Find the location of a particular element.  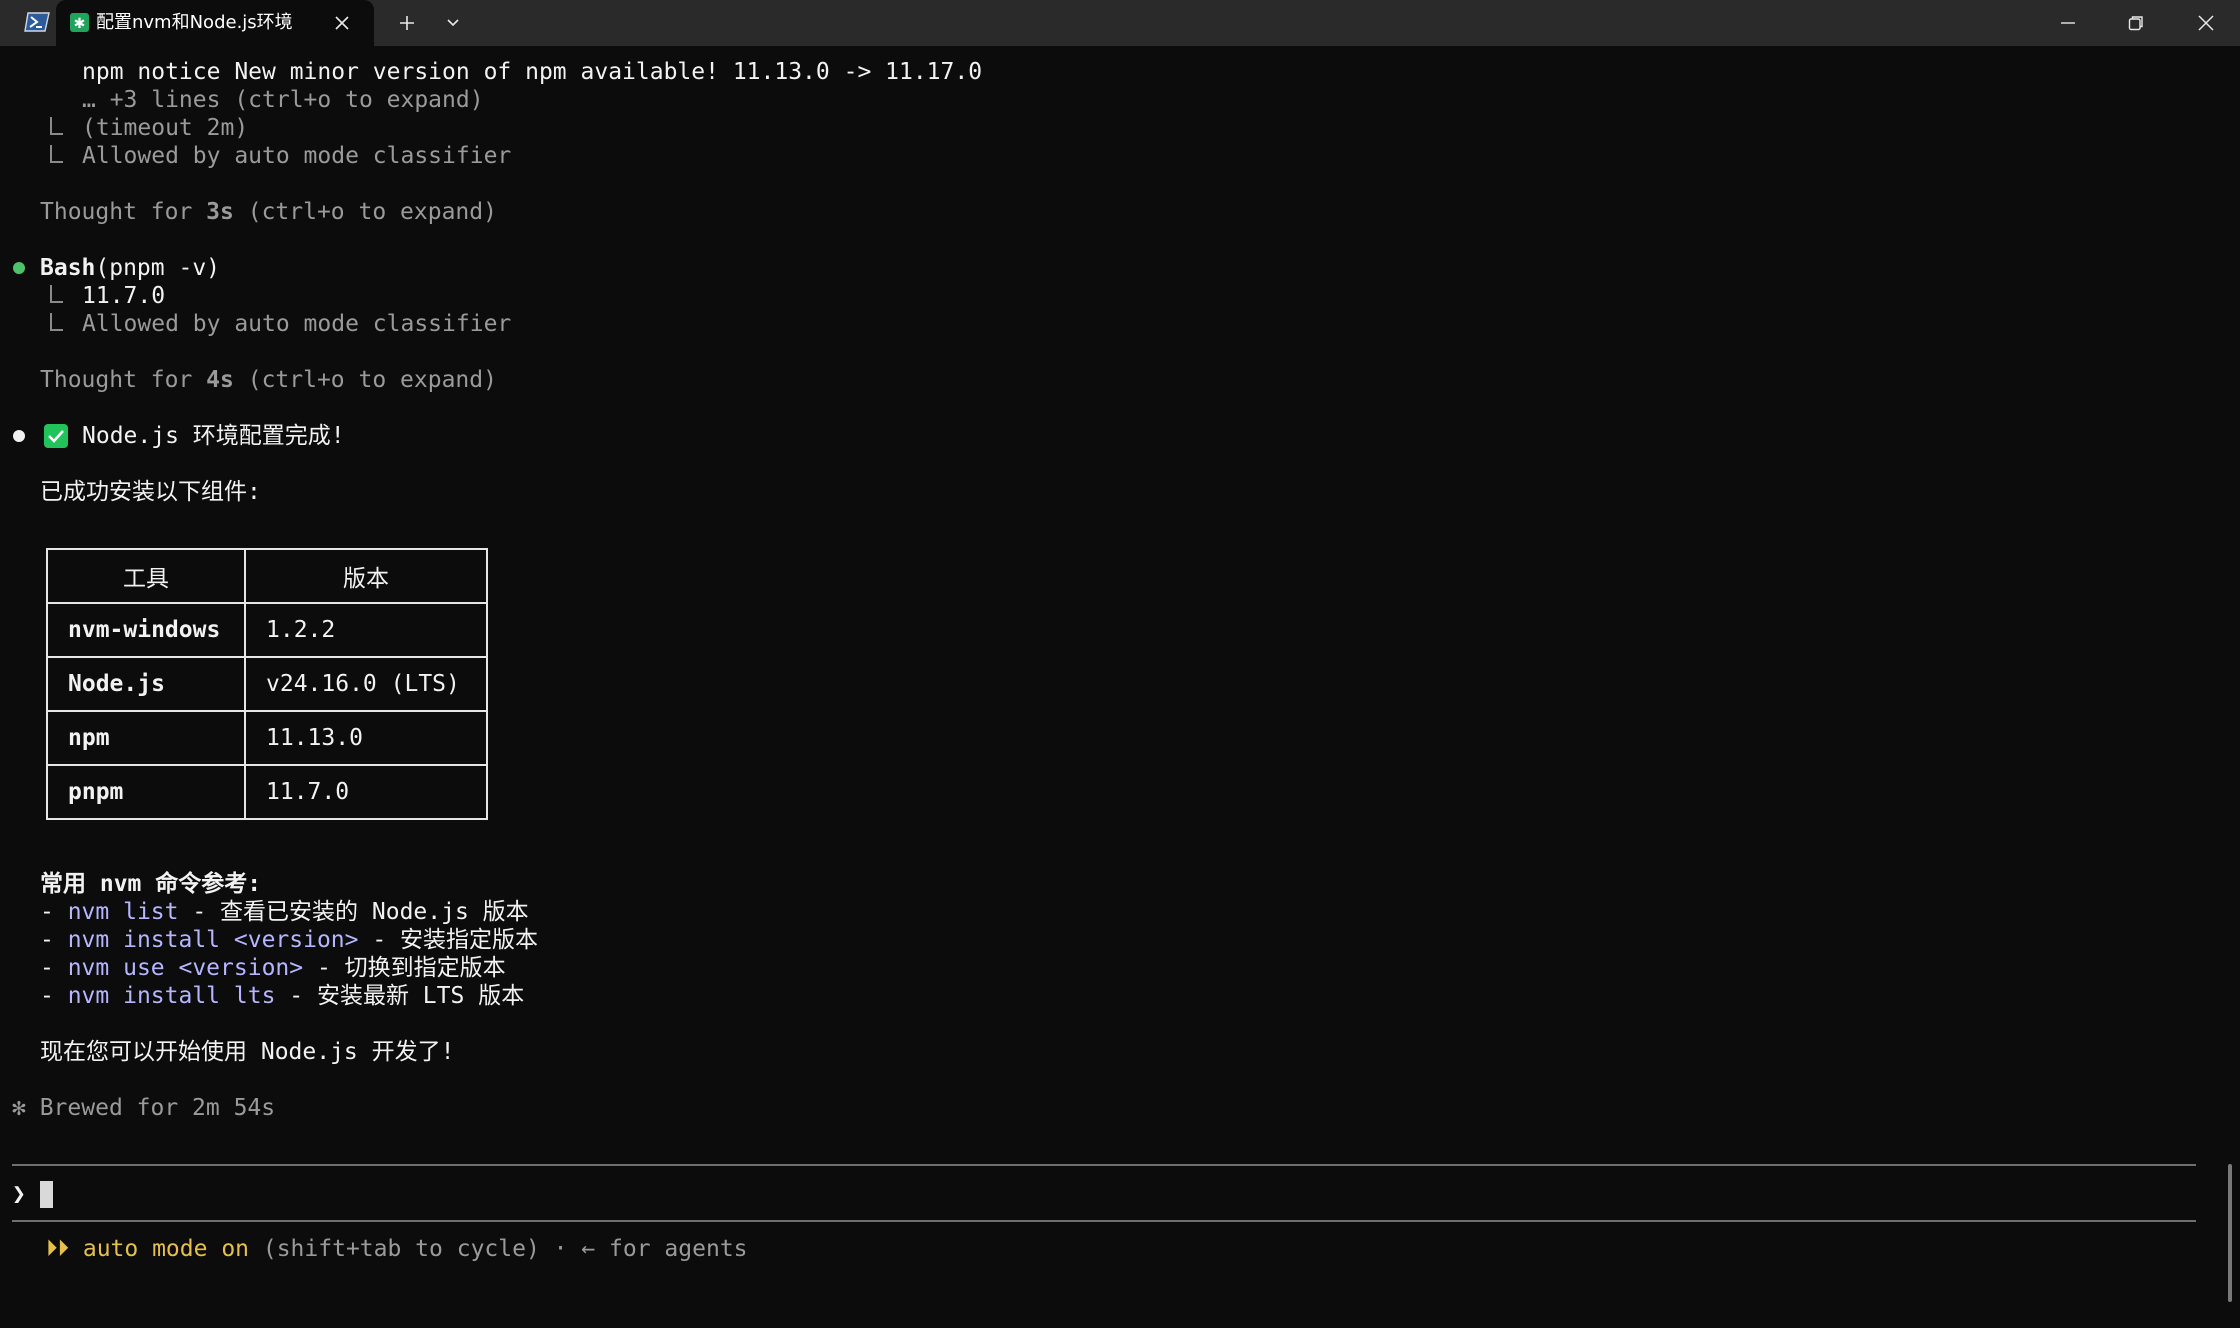

table-cell-tool: pnpm is located at coordinates (146, 792).